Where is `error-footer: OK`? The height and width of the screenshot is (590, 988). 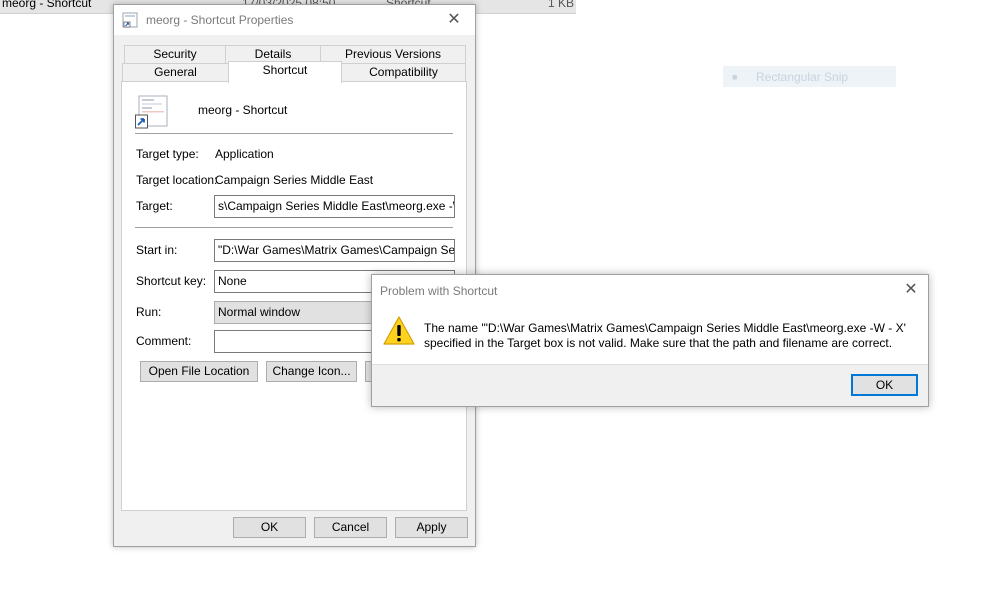
error-footer: OK is located at coordinates (650, 385).